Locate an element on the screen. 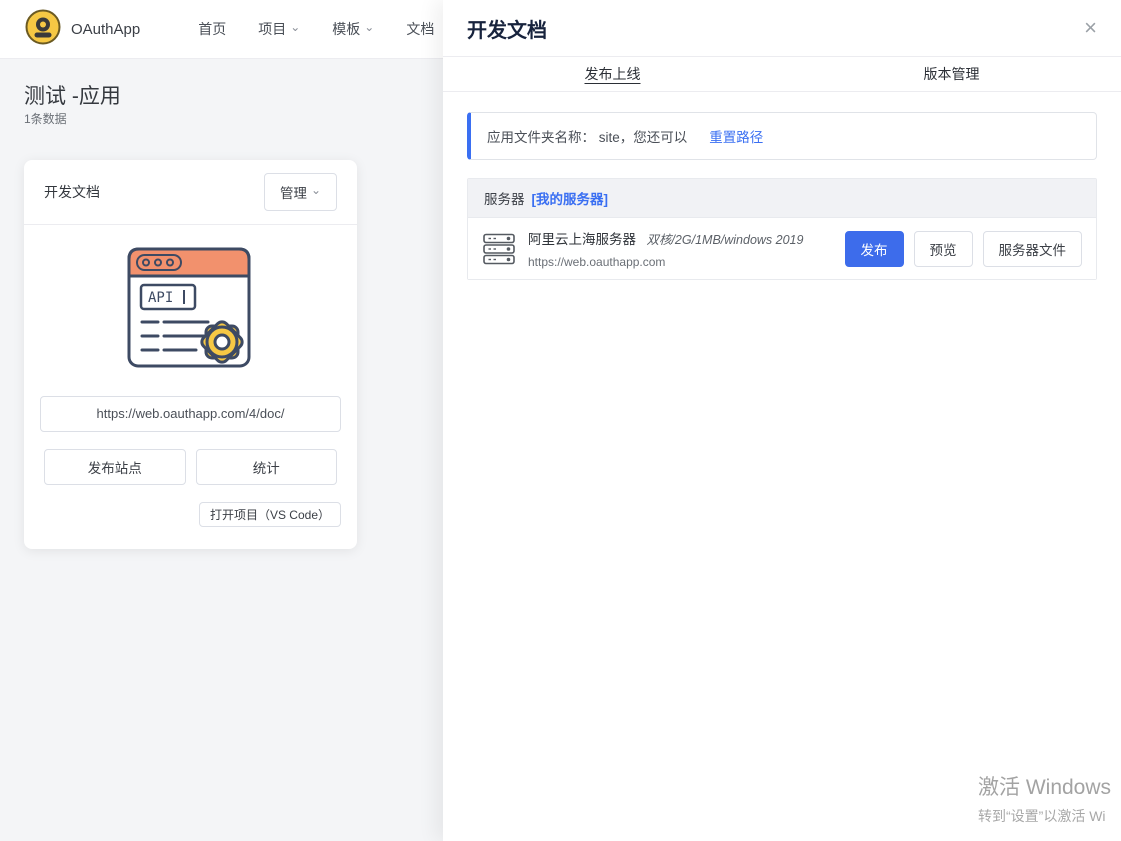 The height and width of the screenshot is (841, 1121). brand-name: OAuthApp is located at coordinates (106, 29).